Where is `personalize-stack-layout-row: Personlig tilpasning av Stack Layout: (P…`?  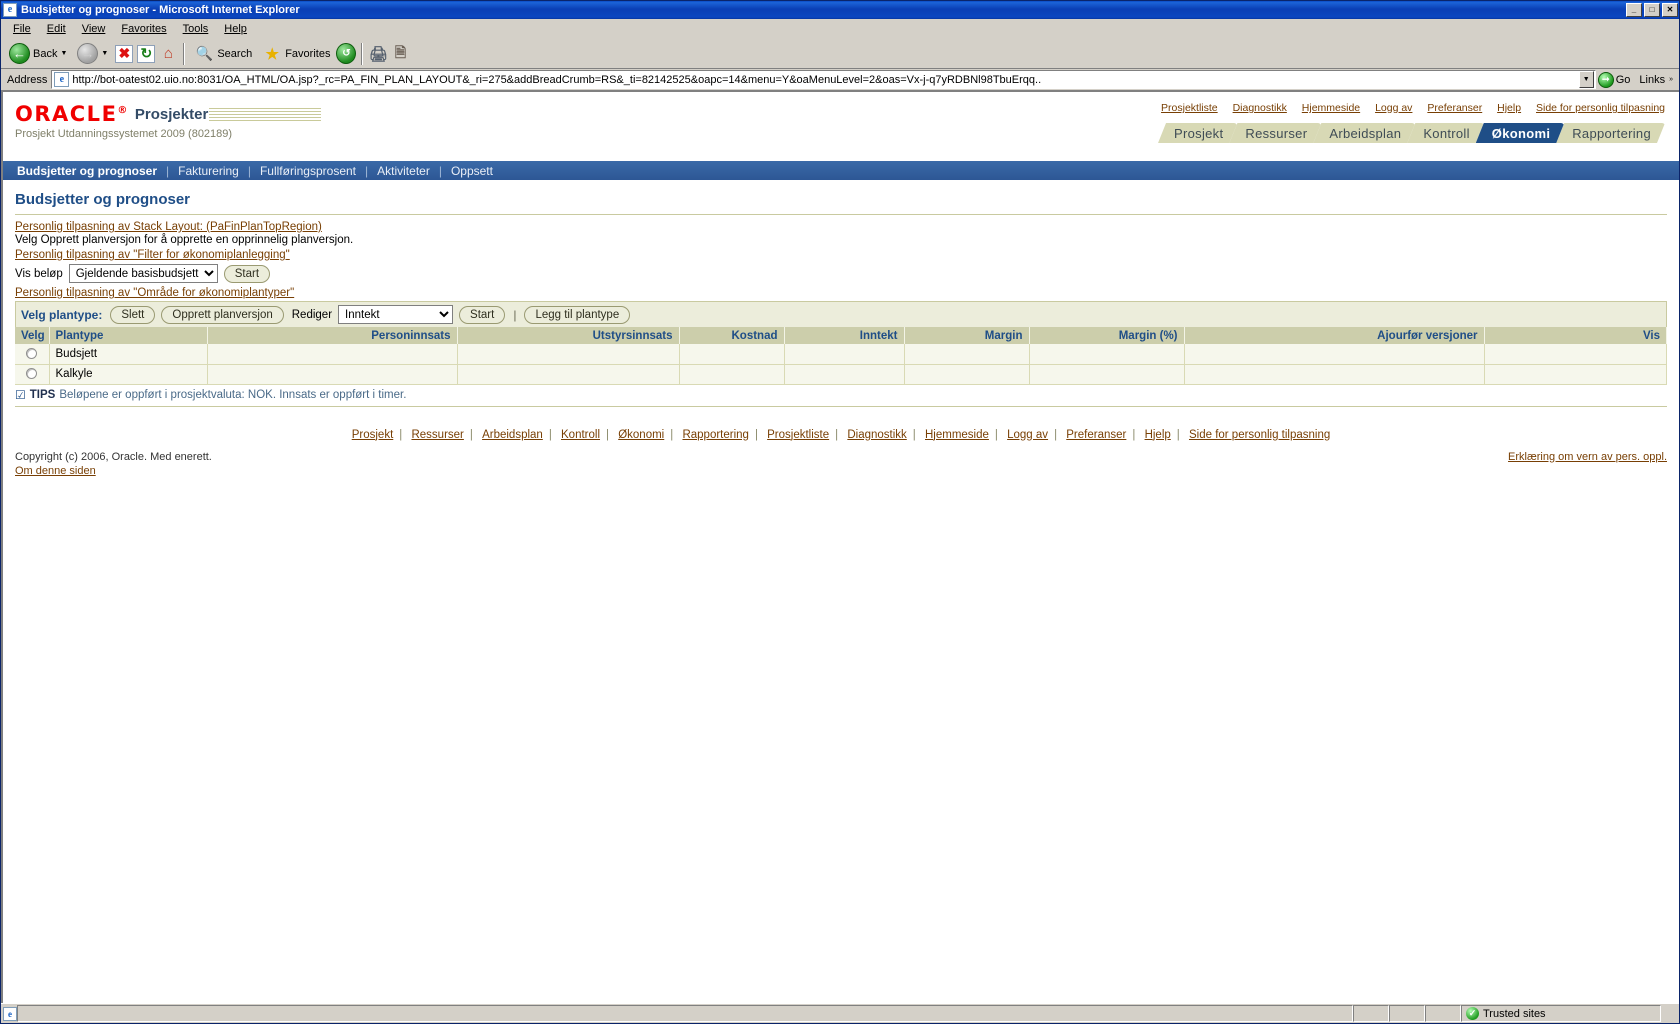
personalize-stack-layout-row: Personlig tilpasning av Stack Layout: (P… is located at coordinates (841, 226).